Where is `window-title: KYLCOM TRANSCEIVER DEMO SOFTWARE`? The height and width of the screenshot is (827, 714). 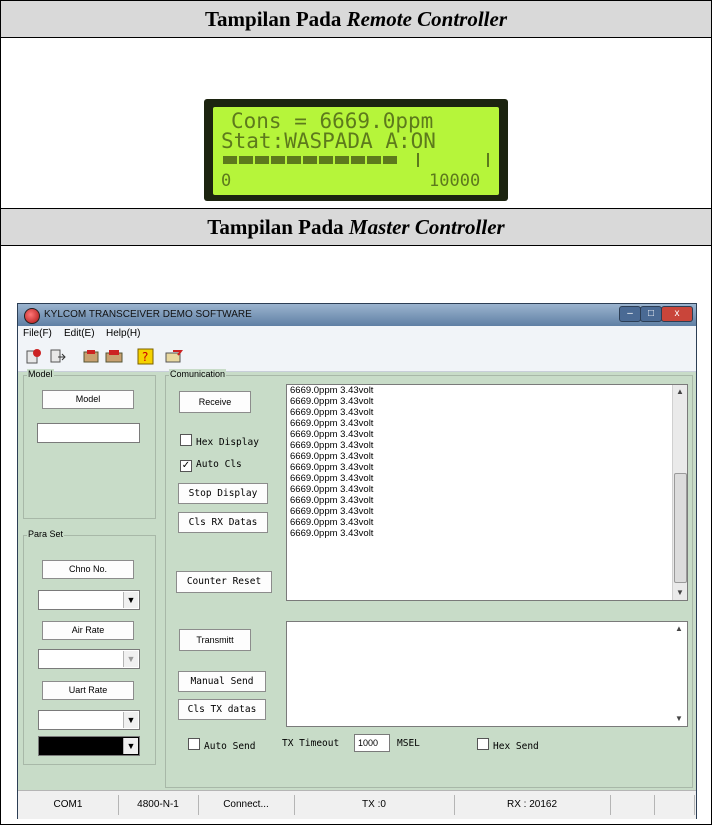 window-title: KYLCOM TRANSCEIVER DEMO SOFTWARE is located at coordinates (148, 314).